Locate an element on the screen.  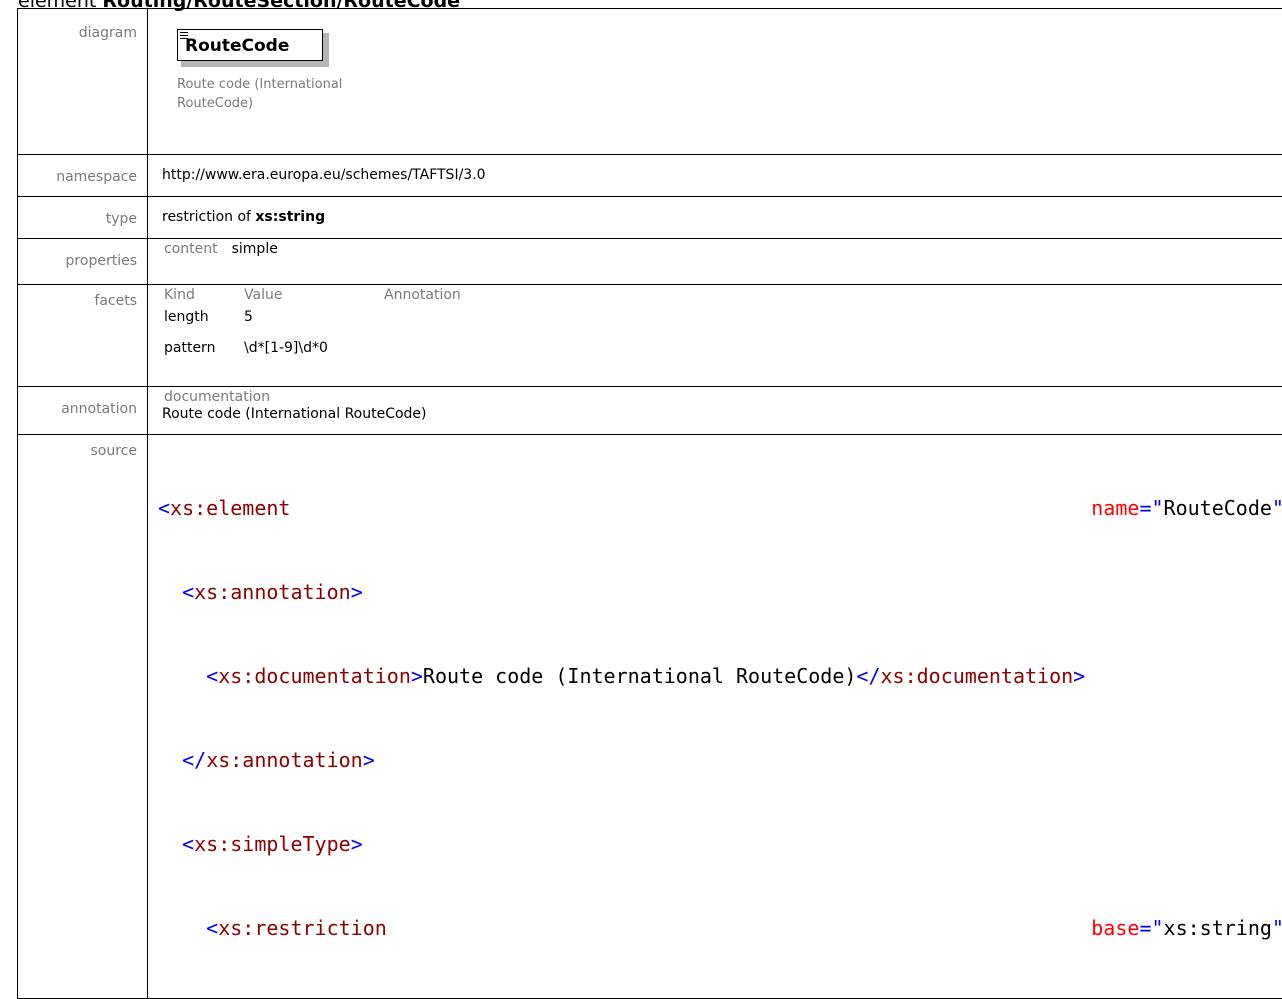
type-row: type restriction of xs:string is located at coordinates (650, 218).